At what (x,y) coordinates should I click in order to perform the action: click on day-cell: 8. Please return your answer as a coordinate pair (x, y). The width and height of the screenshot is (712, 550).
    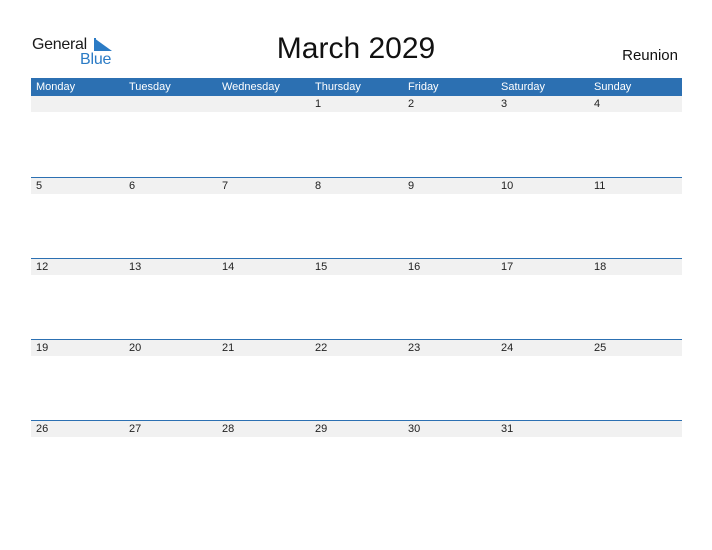
    Looking at the image, I should click on (318, 186).